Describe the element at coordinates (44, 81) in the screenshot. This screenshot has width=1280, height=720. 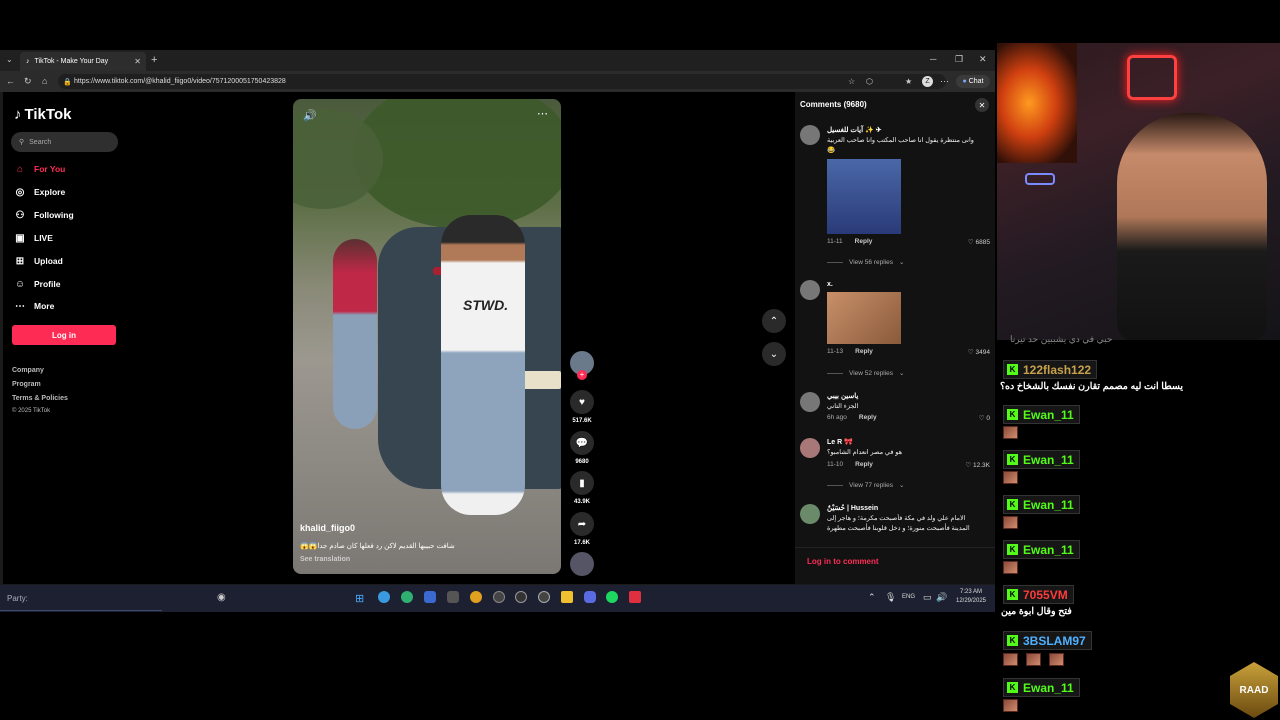
I see `home-icon: ⌂` at that location.